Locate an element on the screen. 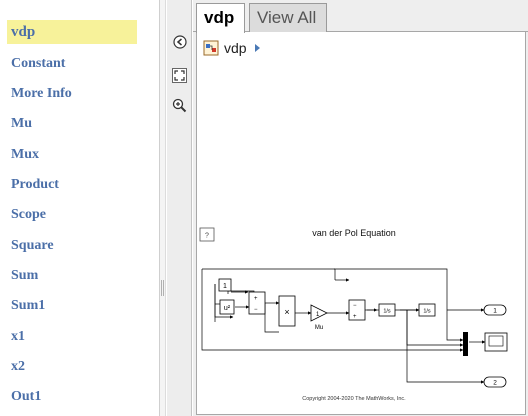  more-info-label: ? is located at coordinates (207, 236).